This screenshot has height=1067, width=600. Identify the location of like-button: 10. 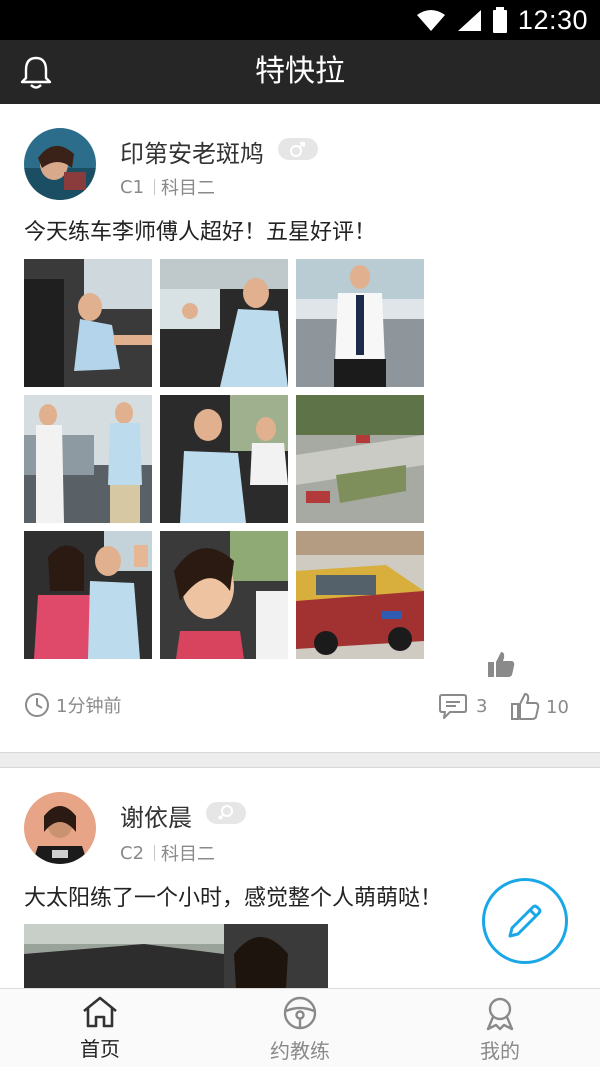
(539, 707).